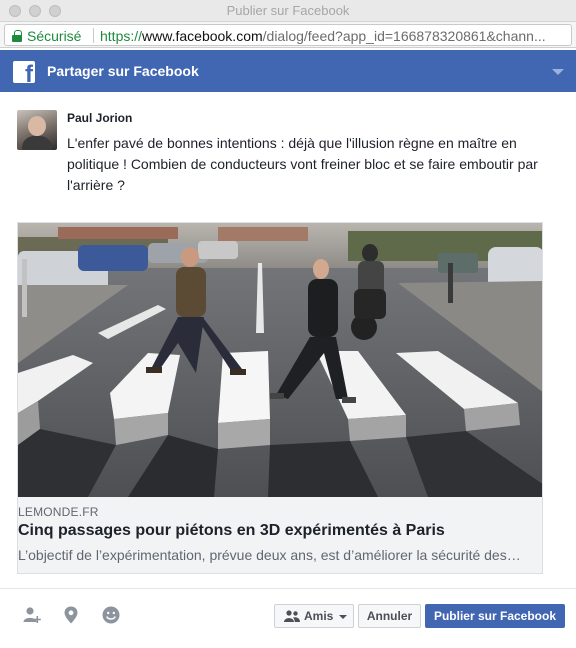 Image resolution: width=576 pixels, height=648 pixels. Describe the element at coordinates (292, 616) in the screenshot. I see `friends-icon` at that location.